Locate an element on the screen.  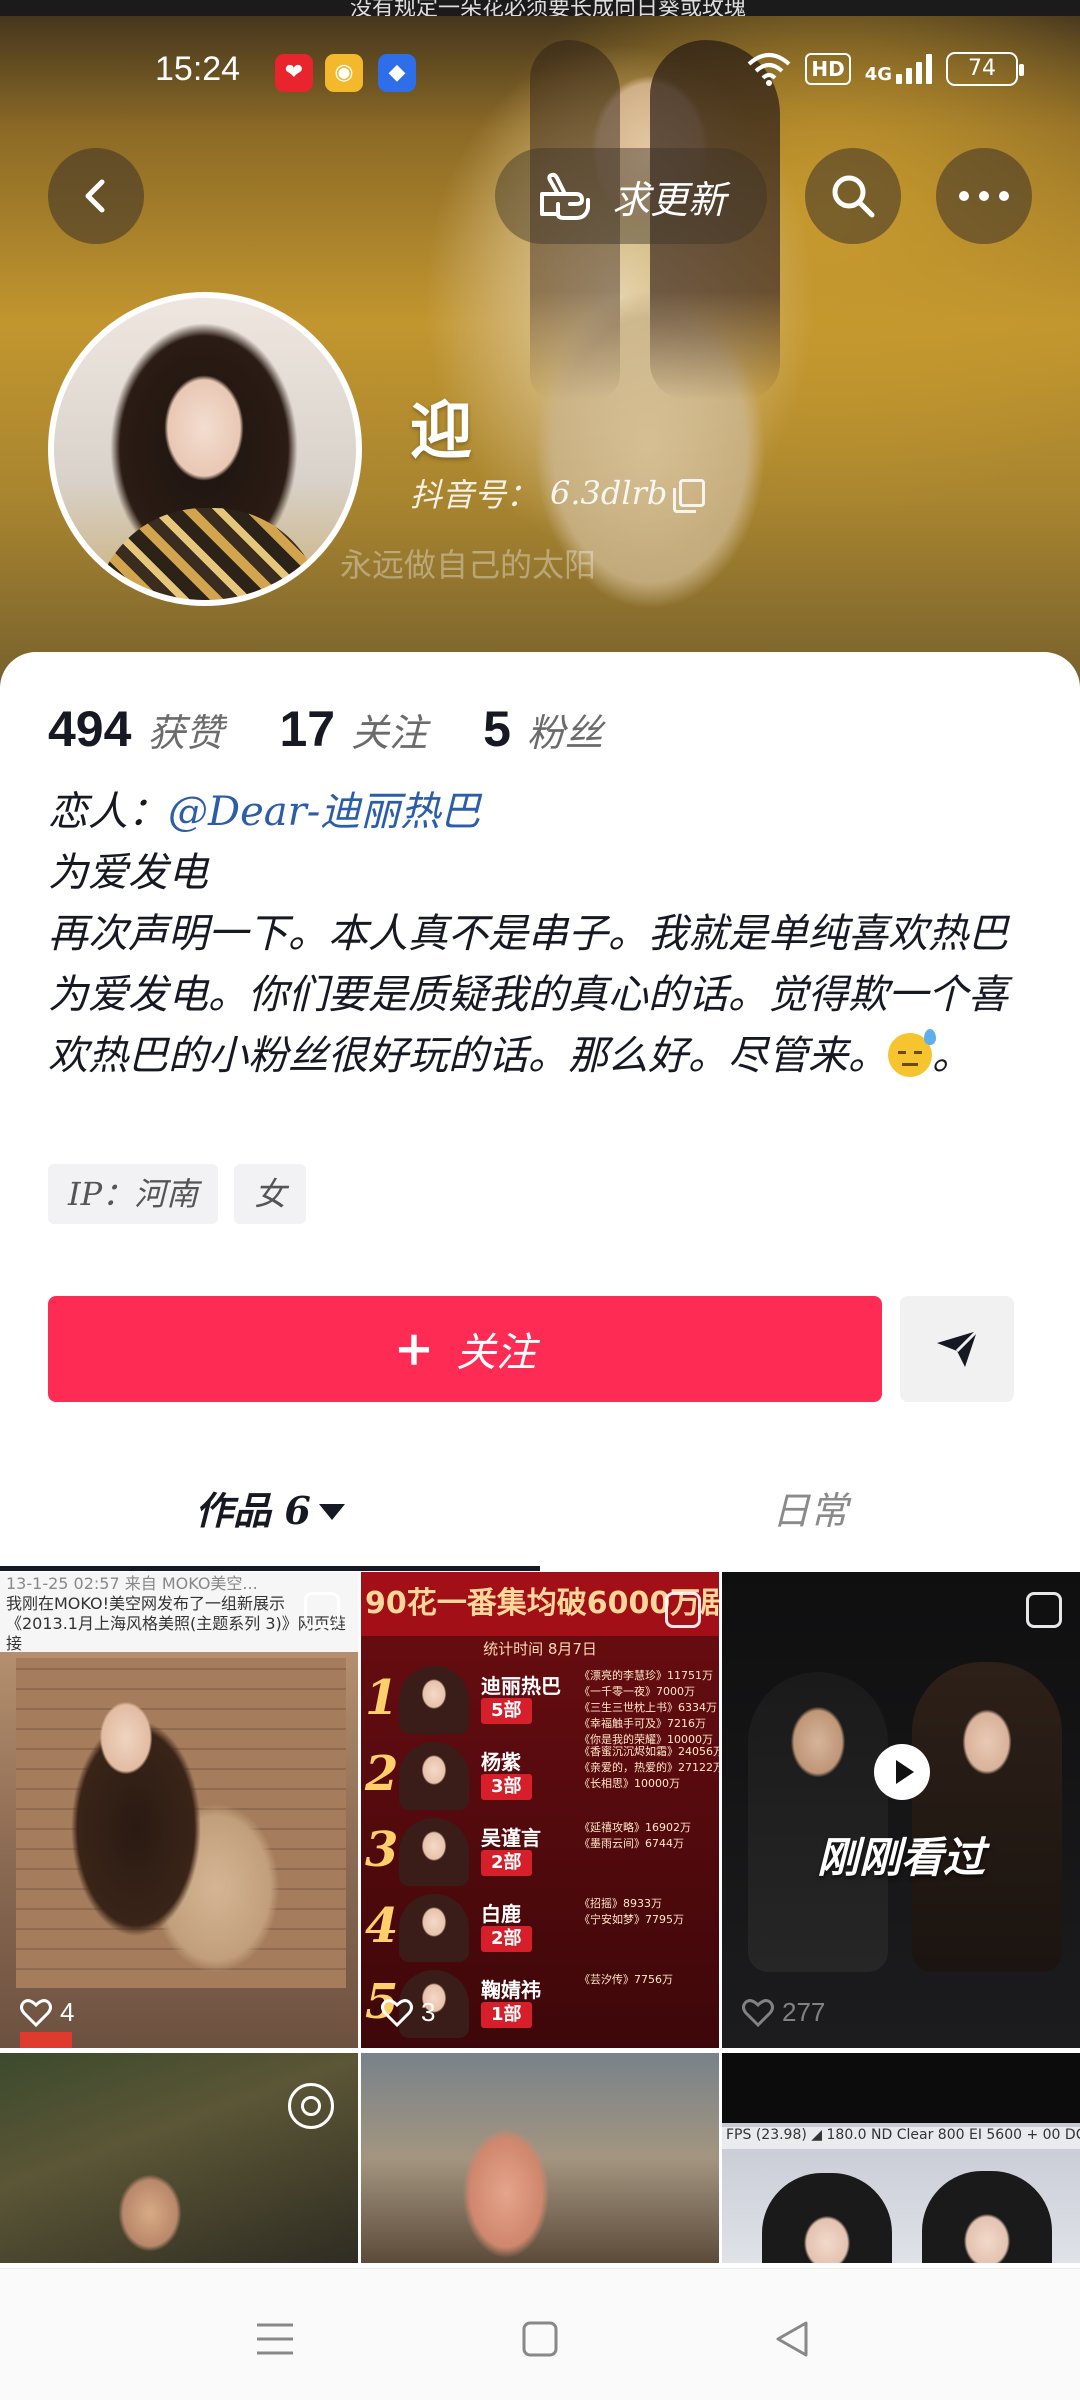
stats-row: 494 获赞 17 关注 5 粉丝 is located at coordinates (325, 729).